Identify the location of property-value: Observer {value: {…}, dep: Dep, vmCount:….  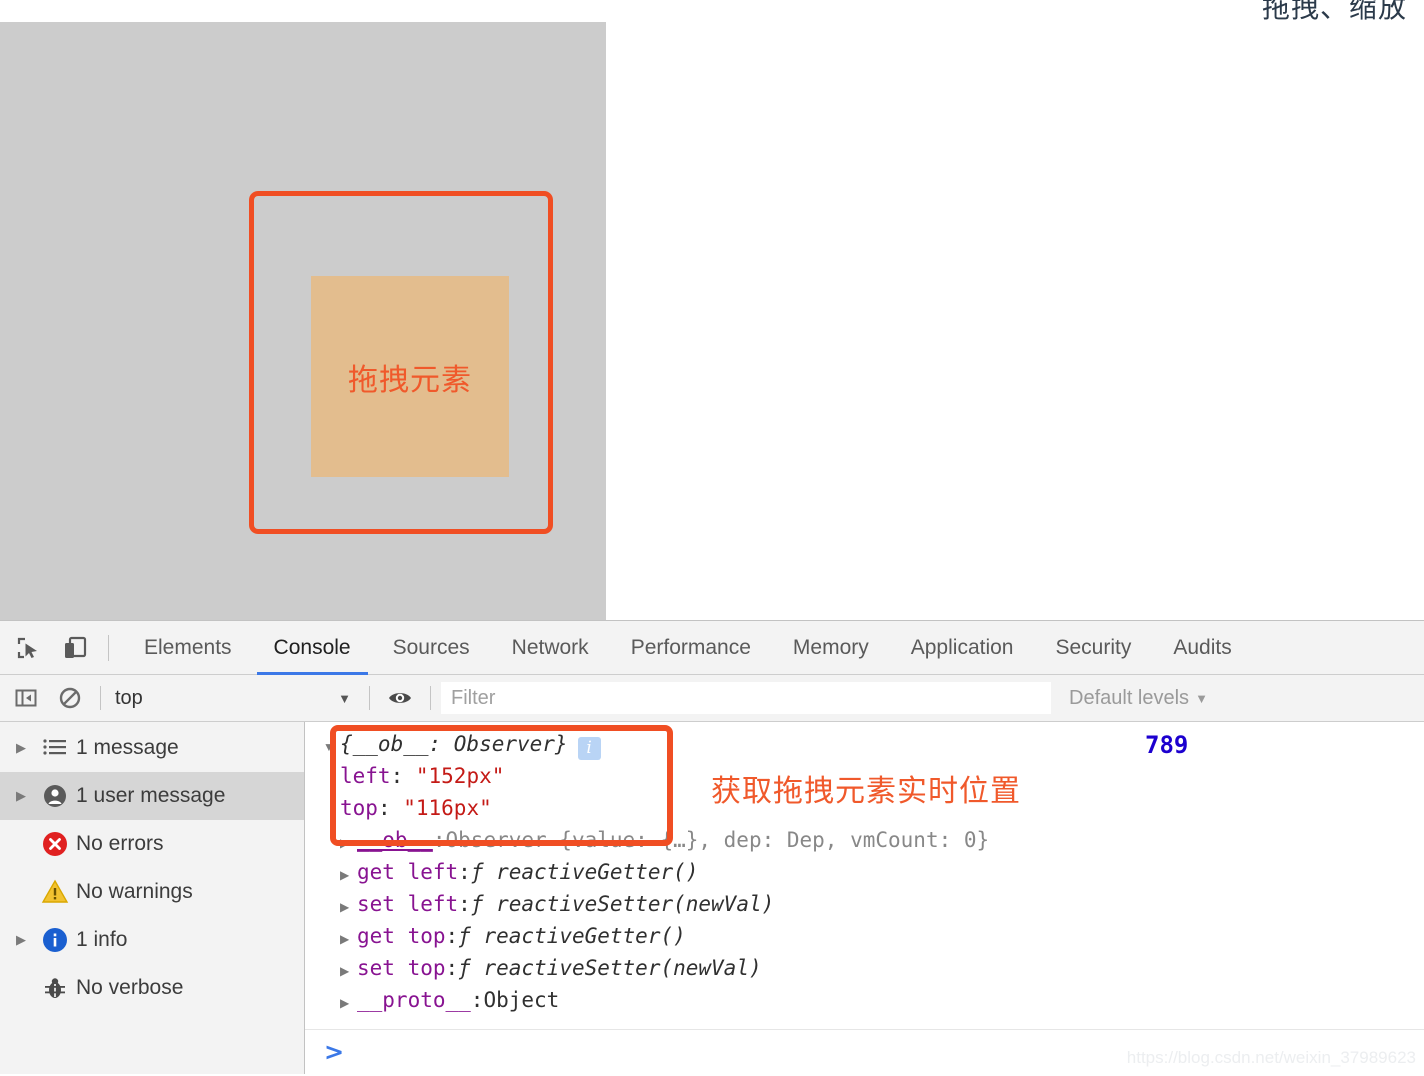
(717, 840).